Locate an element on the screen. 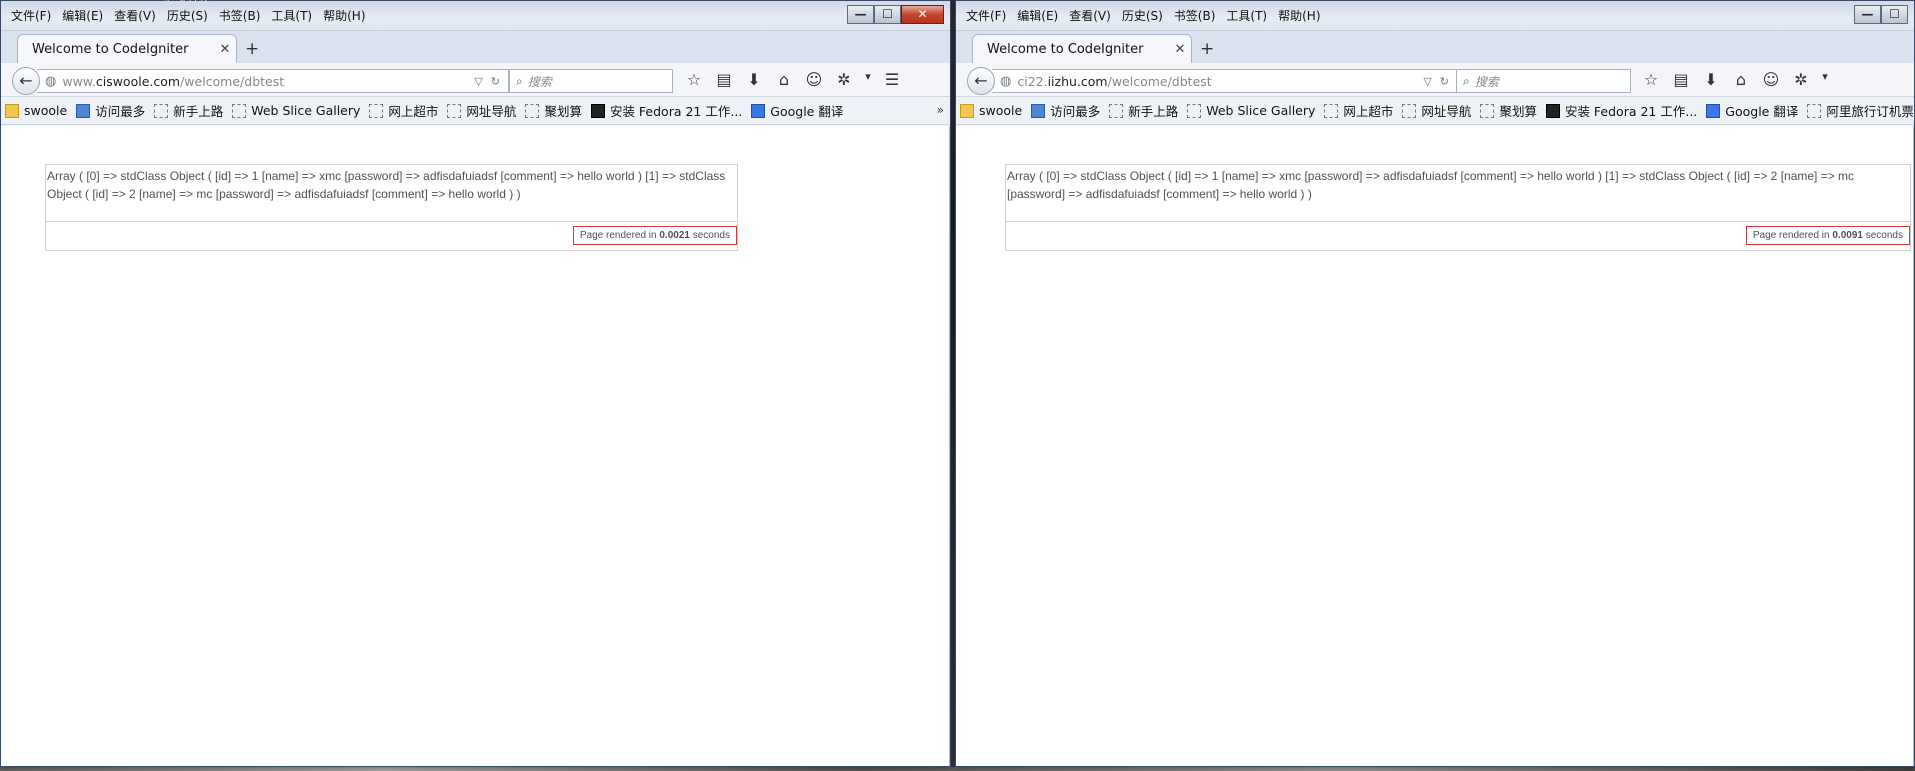  globe-icon: ◍ is located at coordinates (1006, 81).